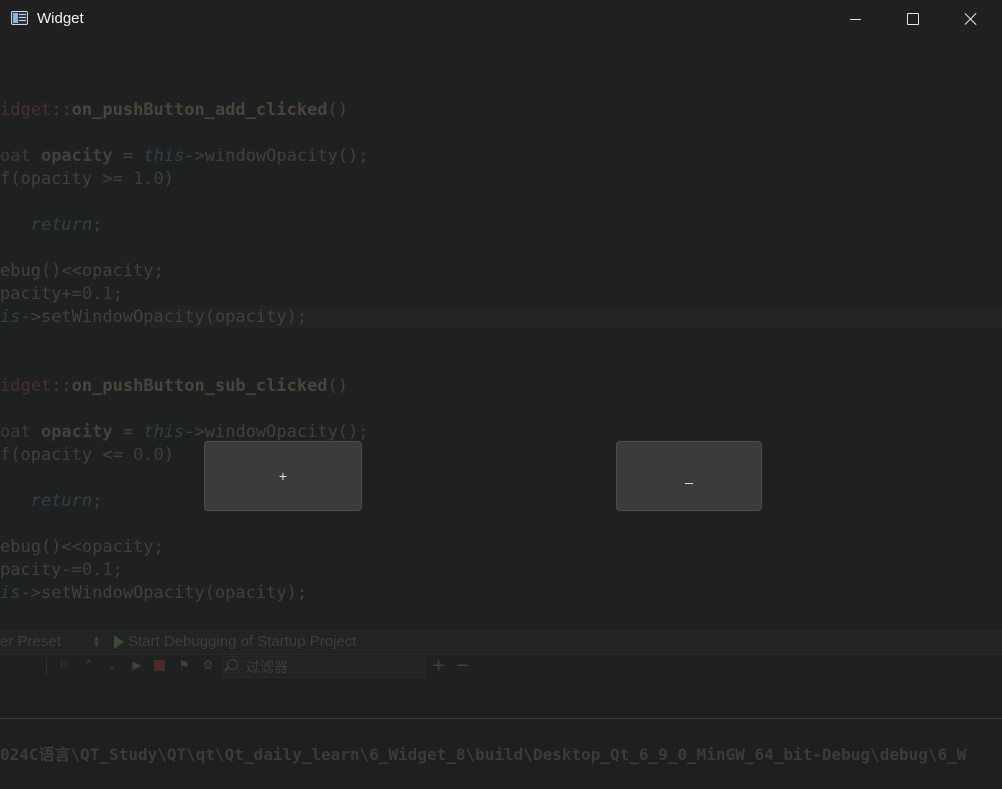 The width and height of the screenshot is (1002, 789). I want to click on maximize-button, so click(913, 19).